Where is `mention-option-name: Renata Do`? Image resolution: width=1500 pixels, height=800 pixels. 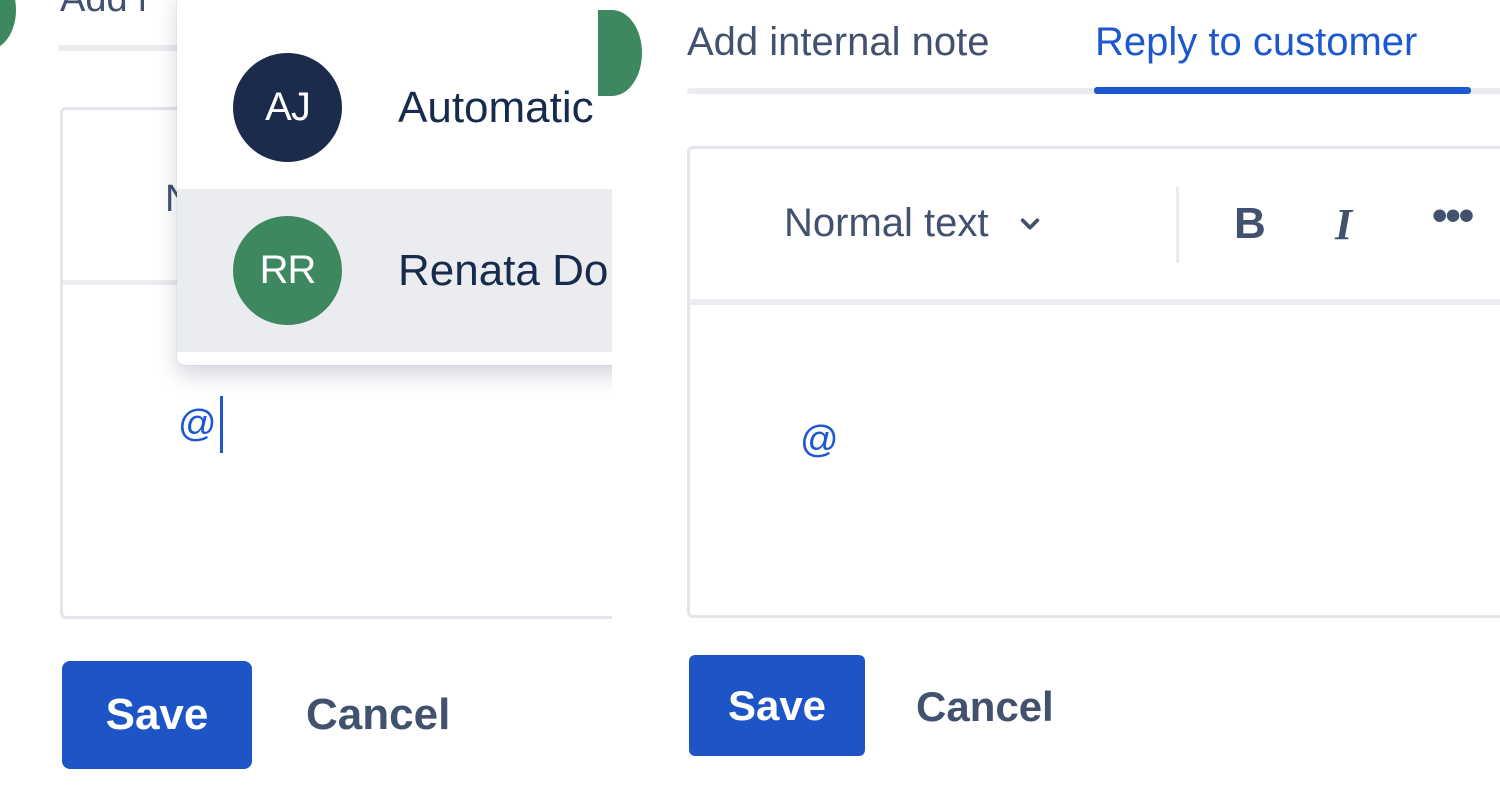
mention-option-name: Renata Do is located at coordinates (503, 270).